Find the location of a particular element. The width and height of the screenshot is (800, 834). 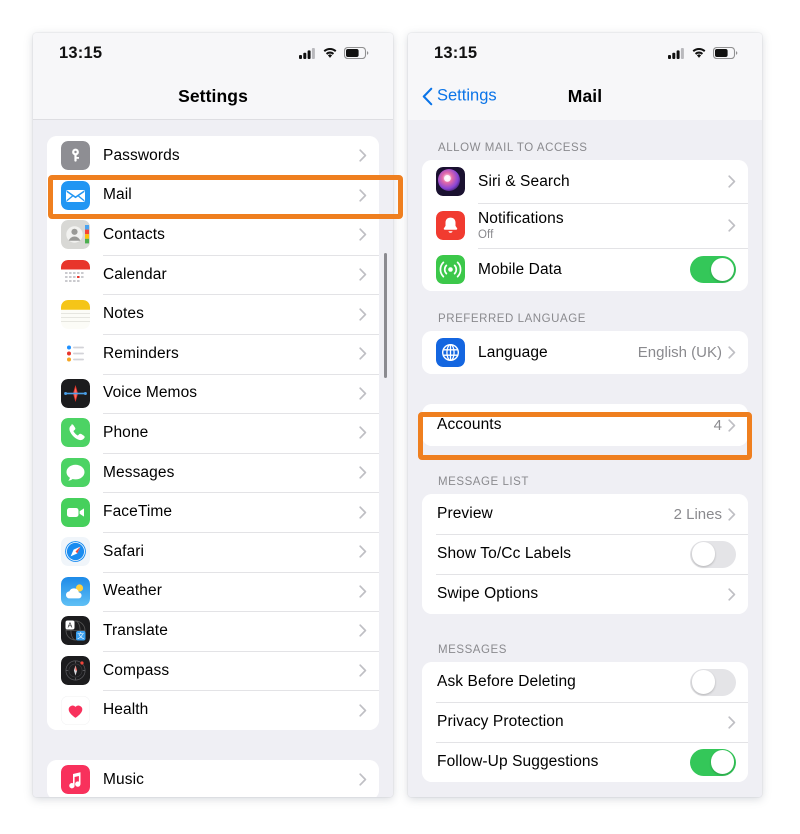

row-swipe-options: Swipe Options is located at coordinates (585, 594).